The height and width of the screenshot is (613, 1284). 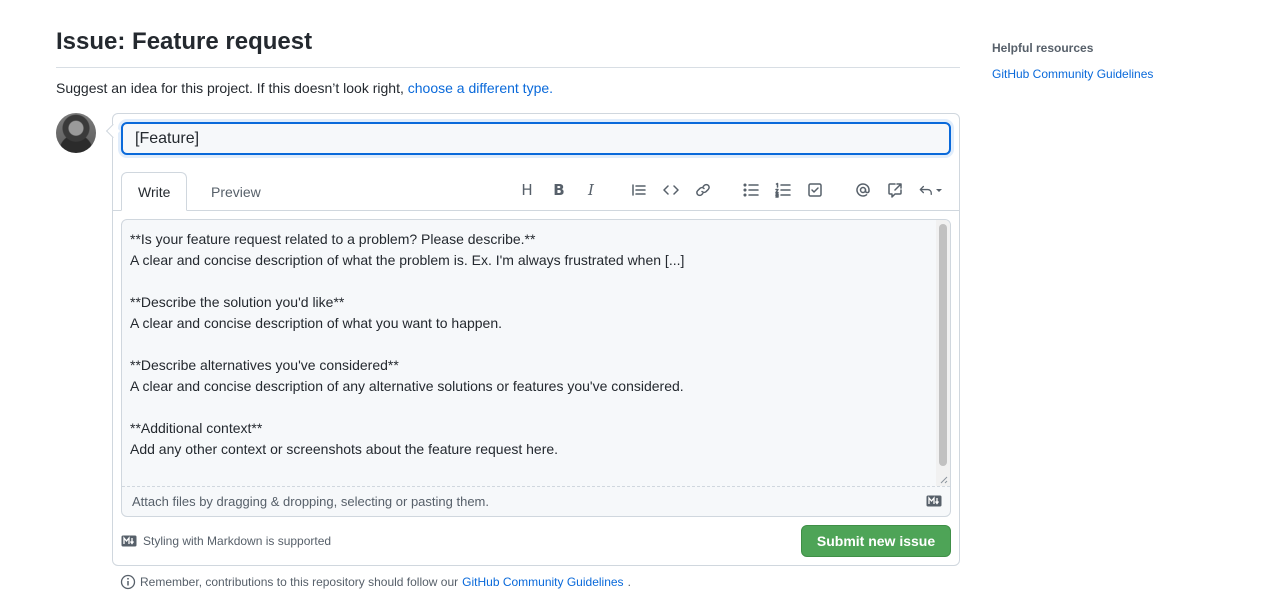 I want to click on saved-replies-button, so click(x=931, y=190).